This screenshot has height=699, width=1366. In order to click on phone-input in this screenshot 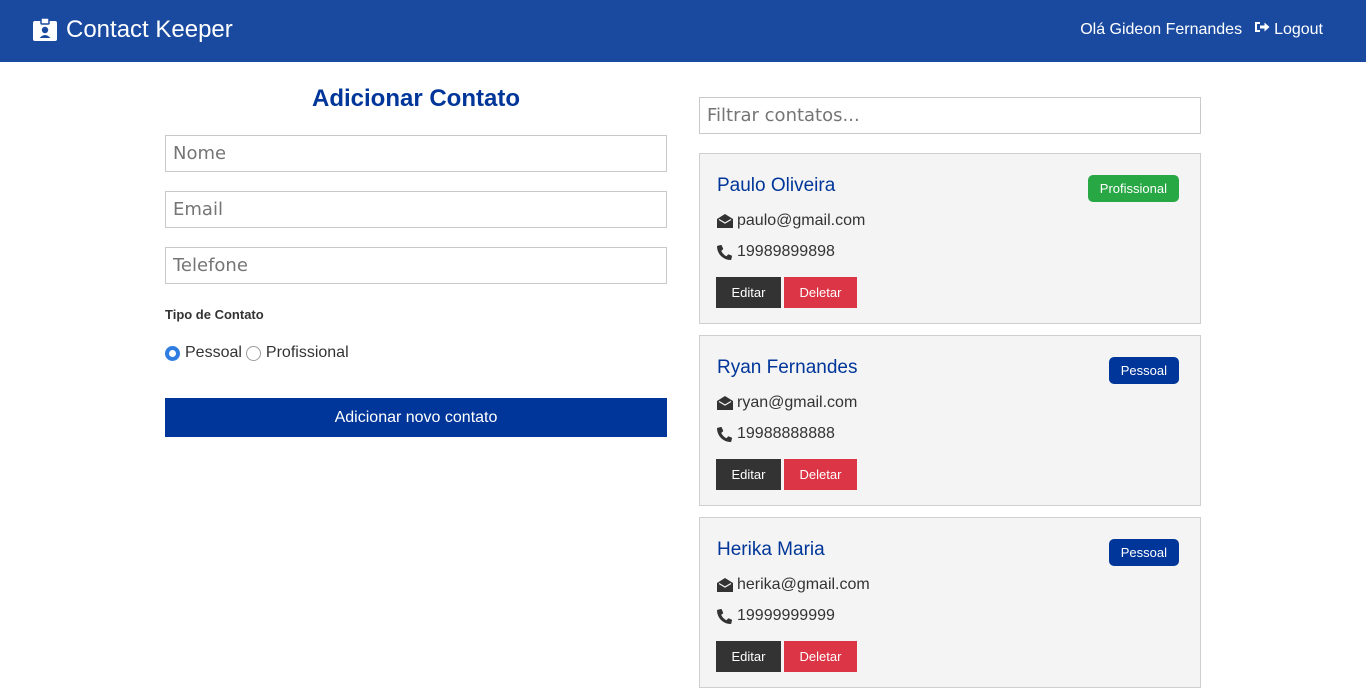, I will do `click(416, 265)`.